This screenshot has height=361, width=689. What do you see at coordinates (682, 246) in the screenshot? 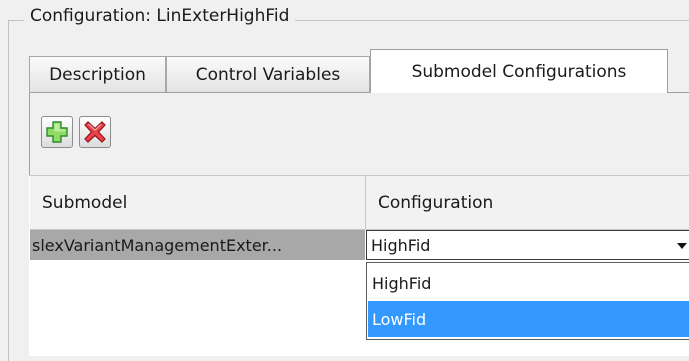
I see `chevron-down-icon` at bounding box center [682, 246].